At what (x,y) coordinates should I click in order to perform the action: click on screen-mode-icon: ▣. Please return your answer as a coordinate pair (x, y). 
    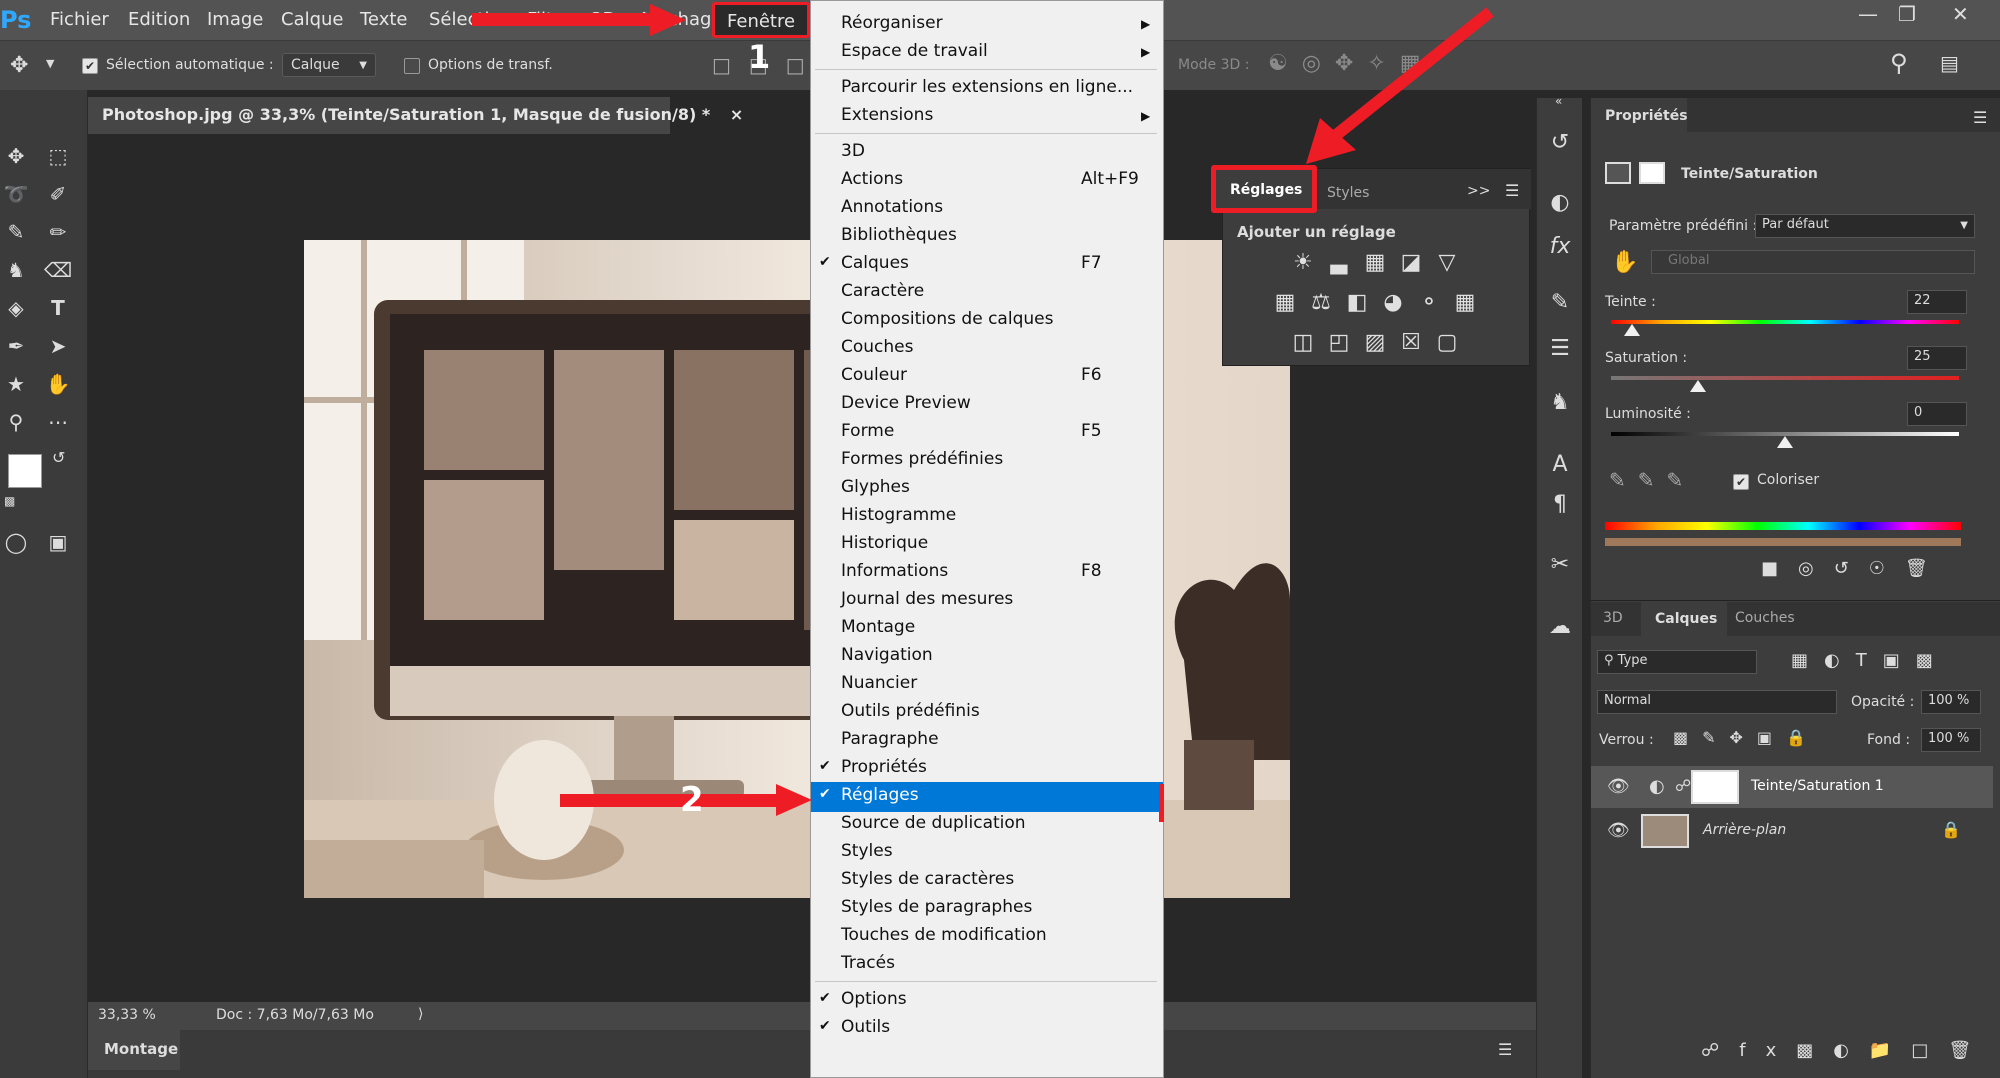
    Looking at the image, I should click on (58, 542).